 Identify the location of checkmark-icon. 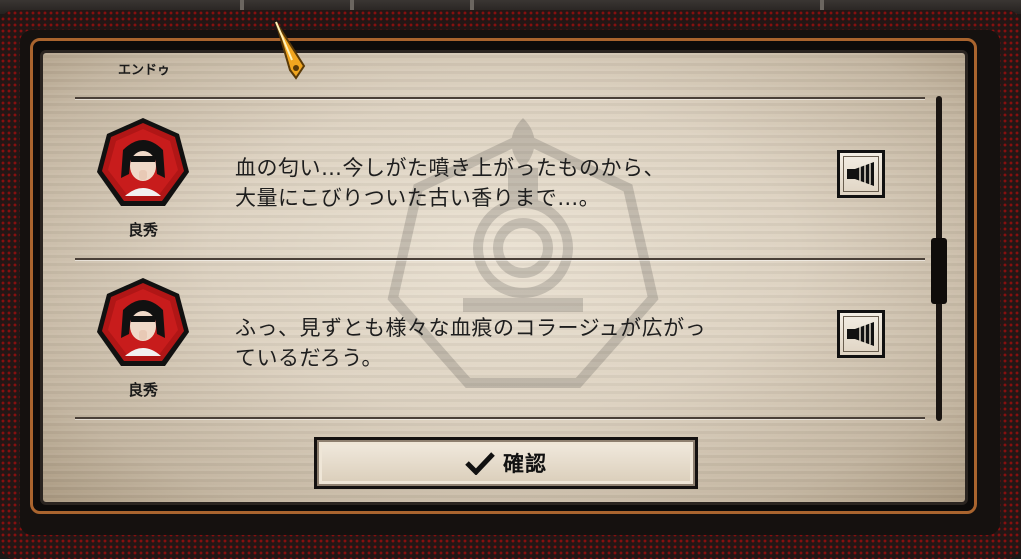
(480, 463).